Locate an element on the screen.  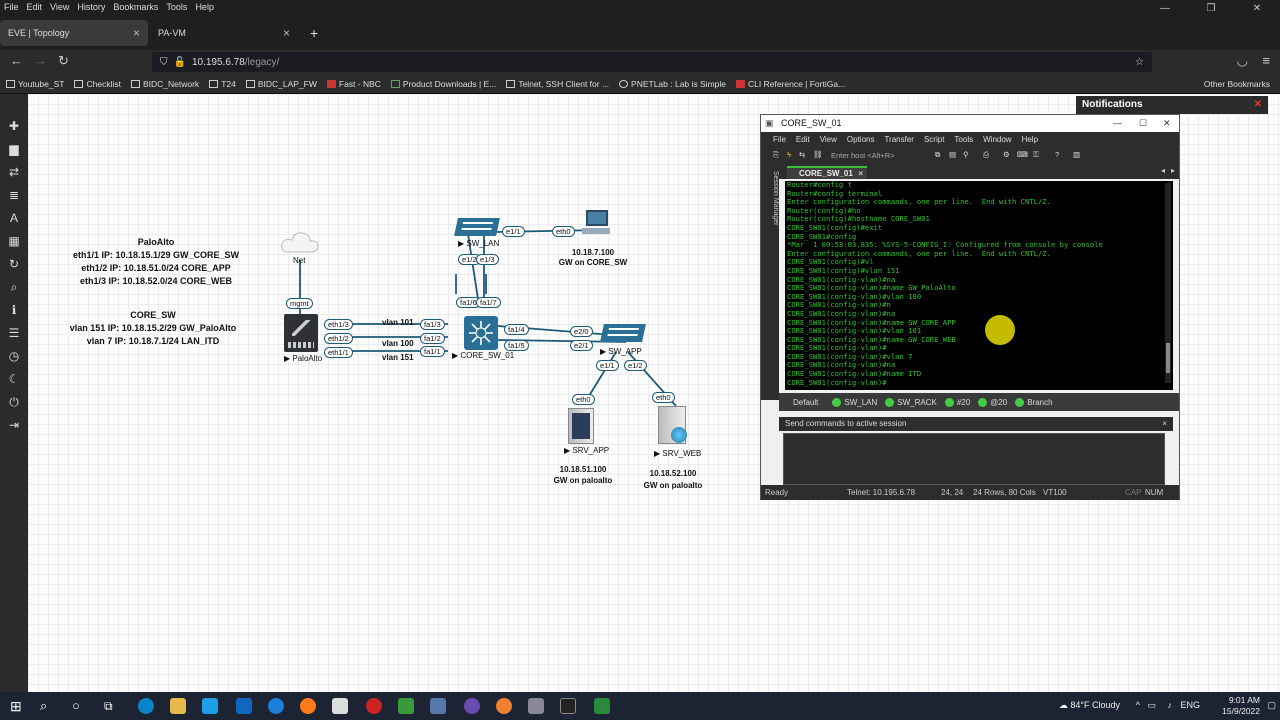
key-icon: ⚿ is located at coordinates (1036, 155).